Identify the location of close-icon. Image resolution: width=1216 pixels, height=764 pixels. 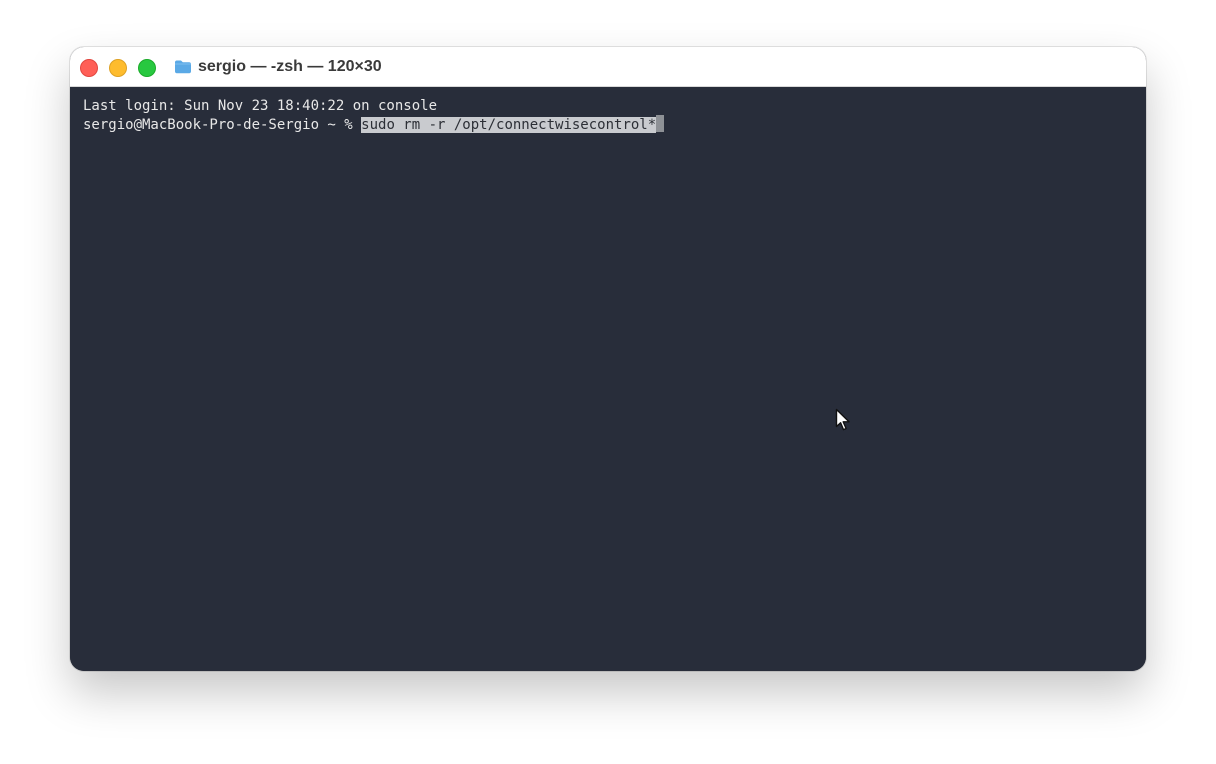
(89, 68).